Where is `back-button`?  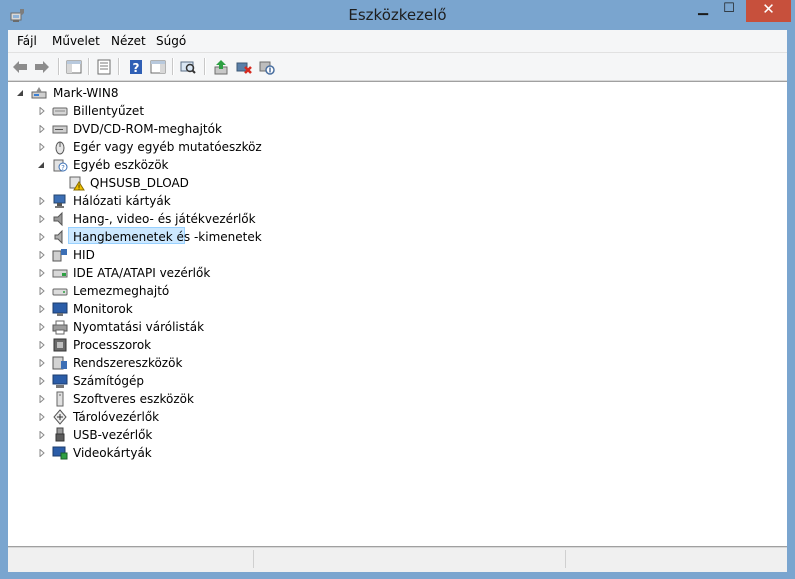 back-button is located at coordinates (20, 67).